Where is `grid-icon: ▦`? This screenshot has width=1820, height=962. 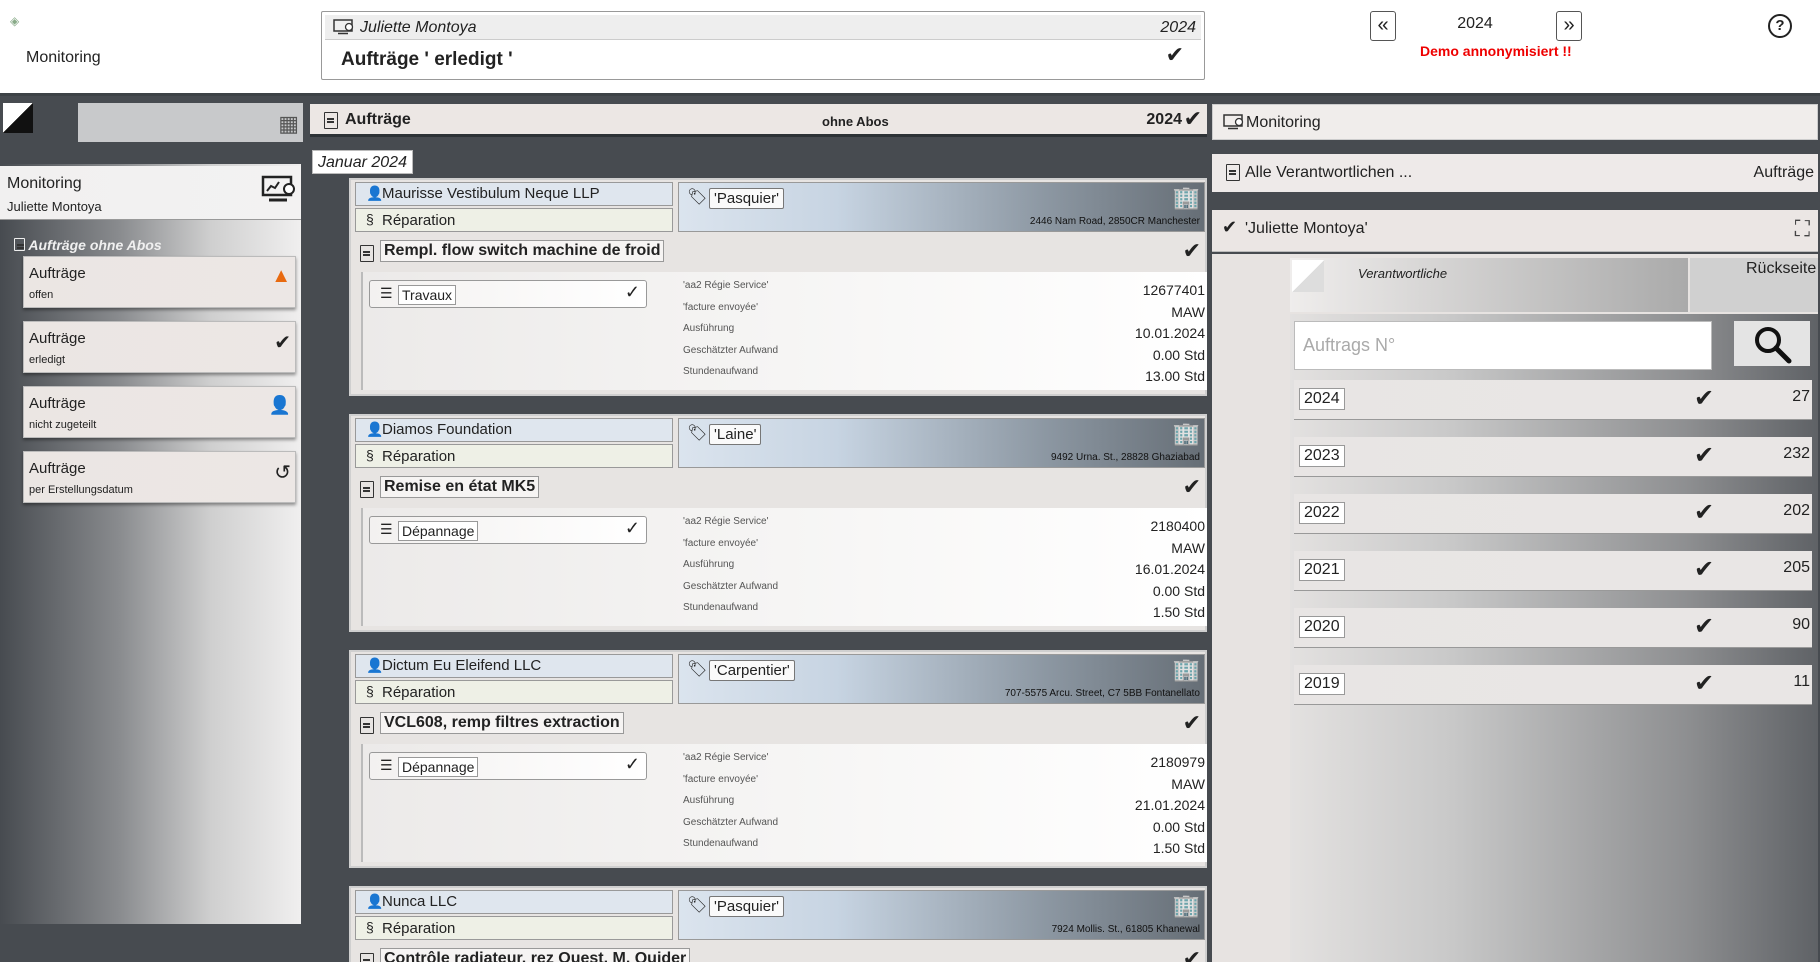
grid-icon: ▦ is located at coordinates (288, 124).